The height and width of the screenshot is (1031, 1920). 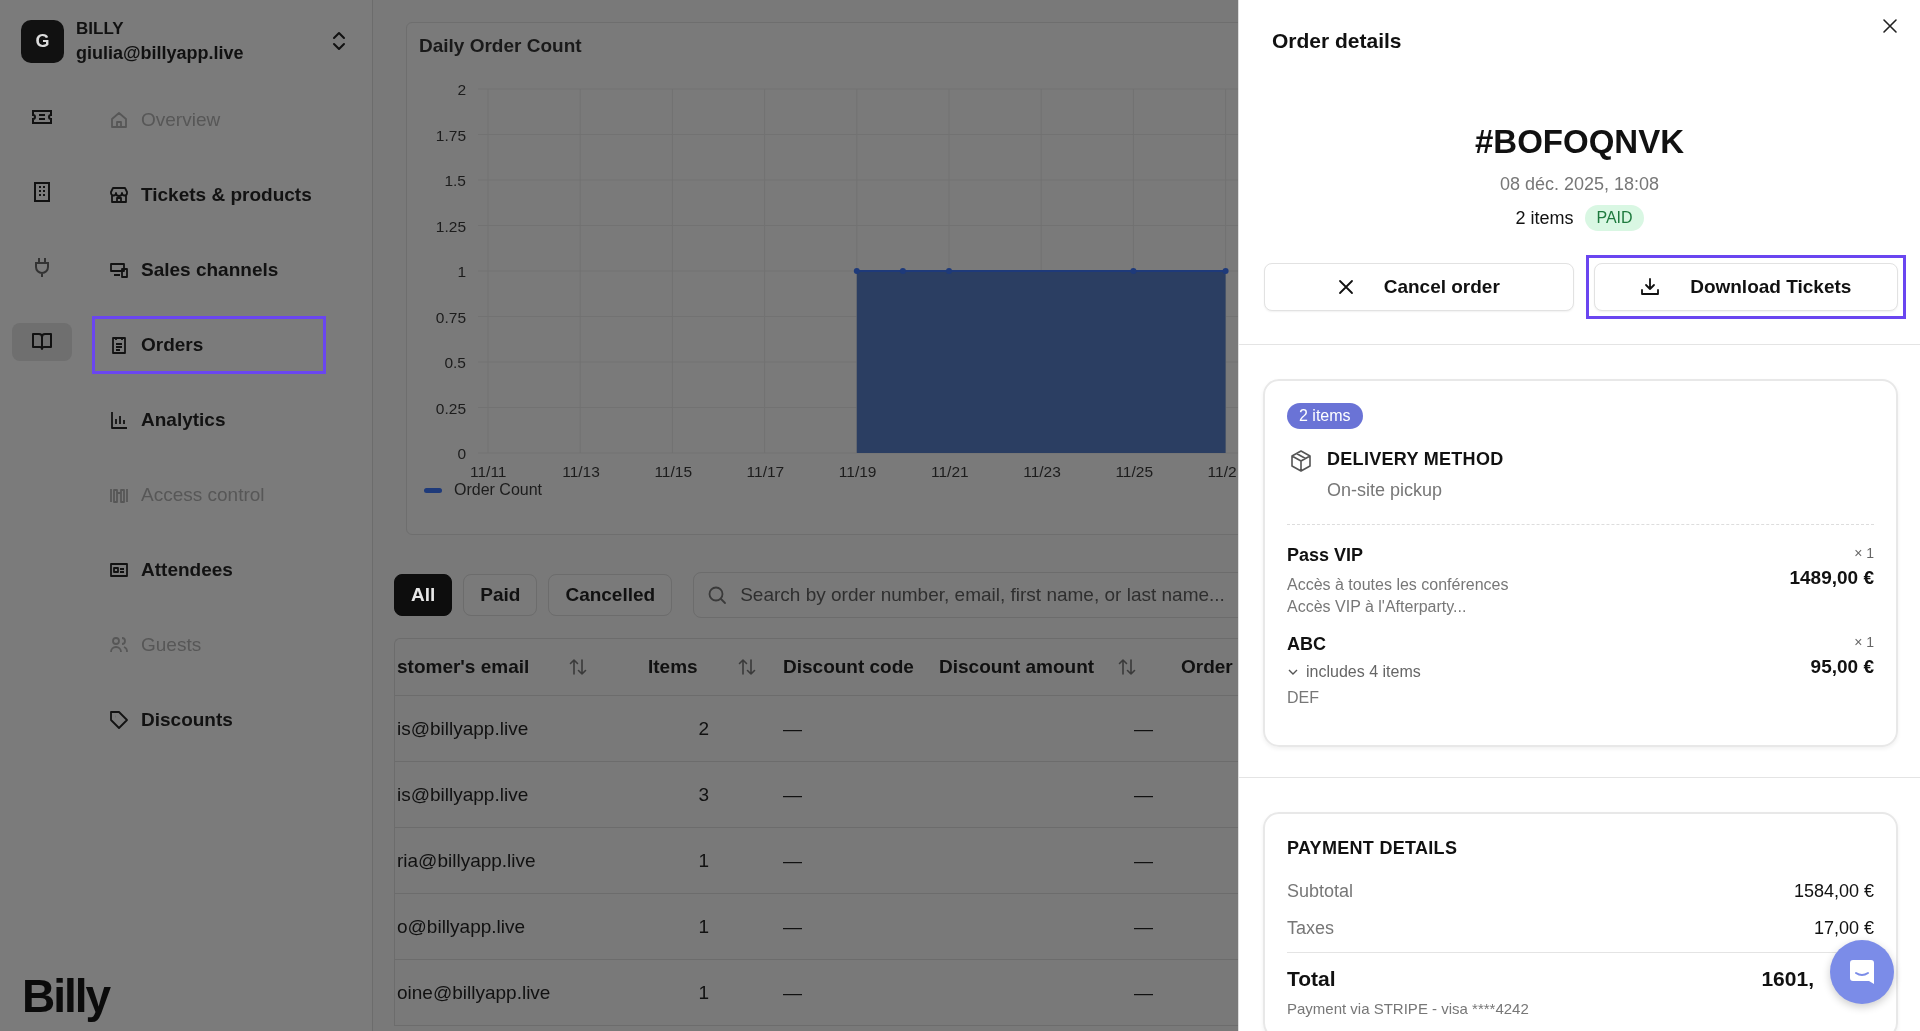 What do you see at coordinates (498, 490) in the screenshot?
I see `legend-label: Order Count` at bounding box center [498, 490].